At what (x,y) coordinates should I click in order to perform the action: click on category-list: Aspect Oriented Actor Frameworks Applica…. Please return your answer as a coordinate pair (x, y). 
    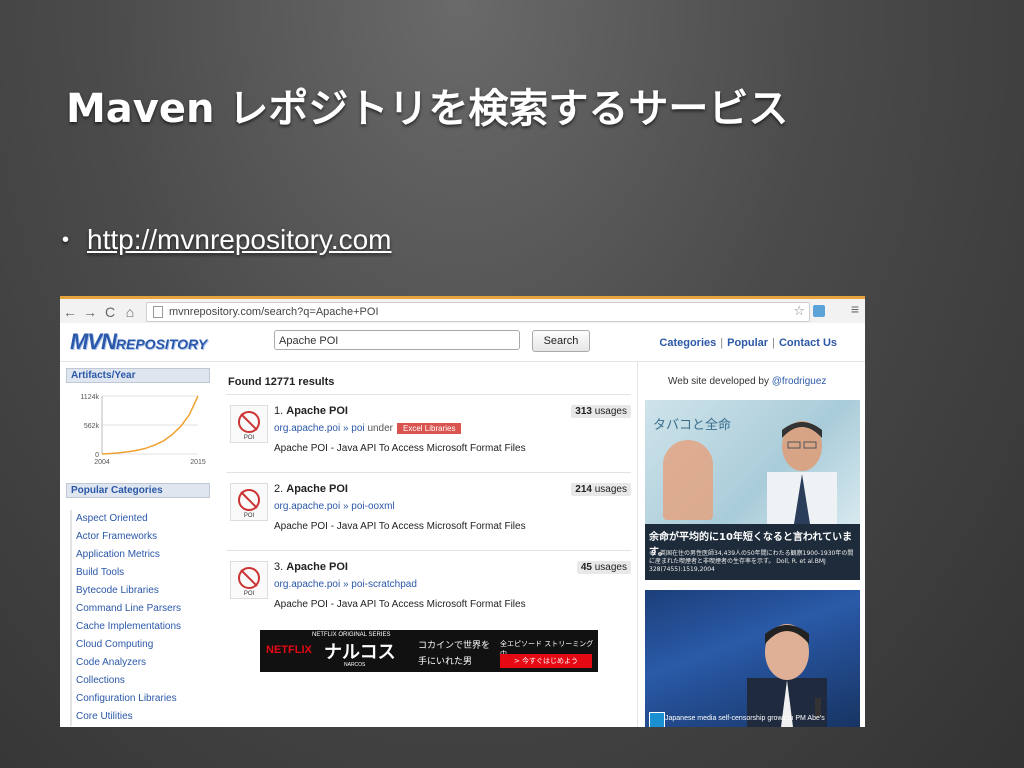
    Looking at the image, I should click on (143, 618).